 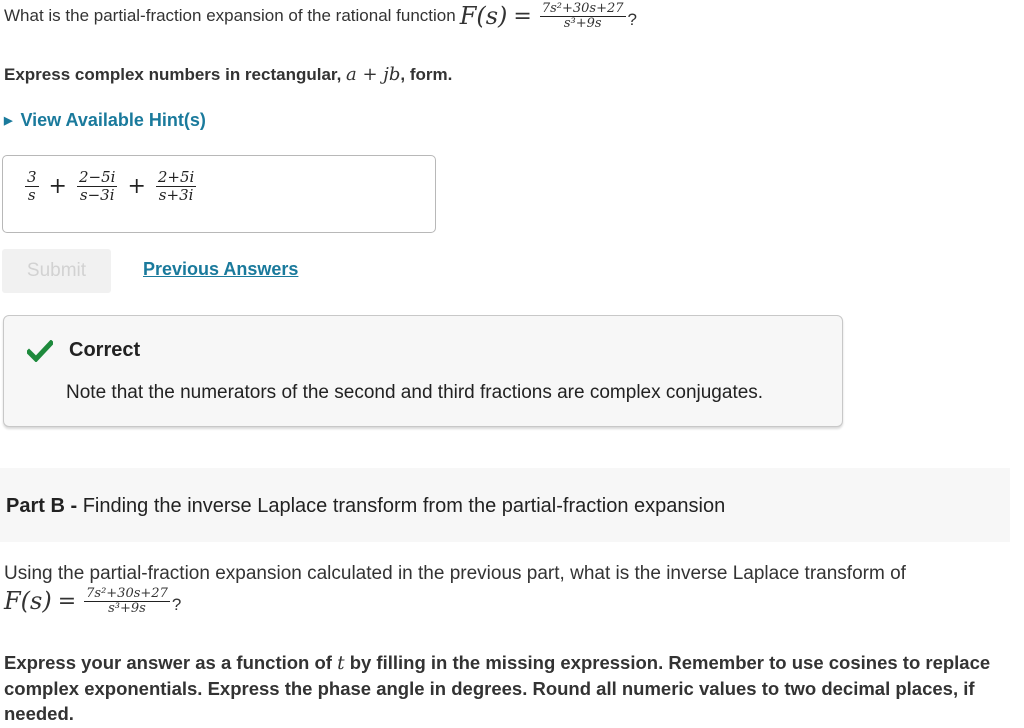 I want to click on instruction-suffix: , form., so click(x=426, y=74).